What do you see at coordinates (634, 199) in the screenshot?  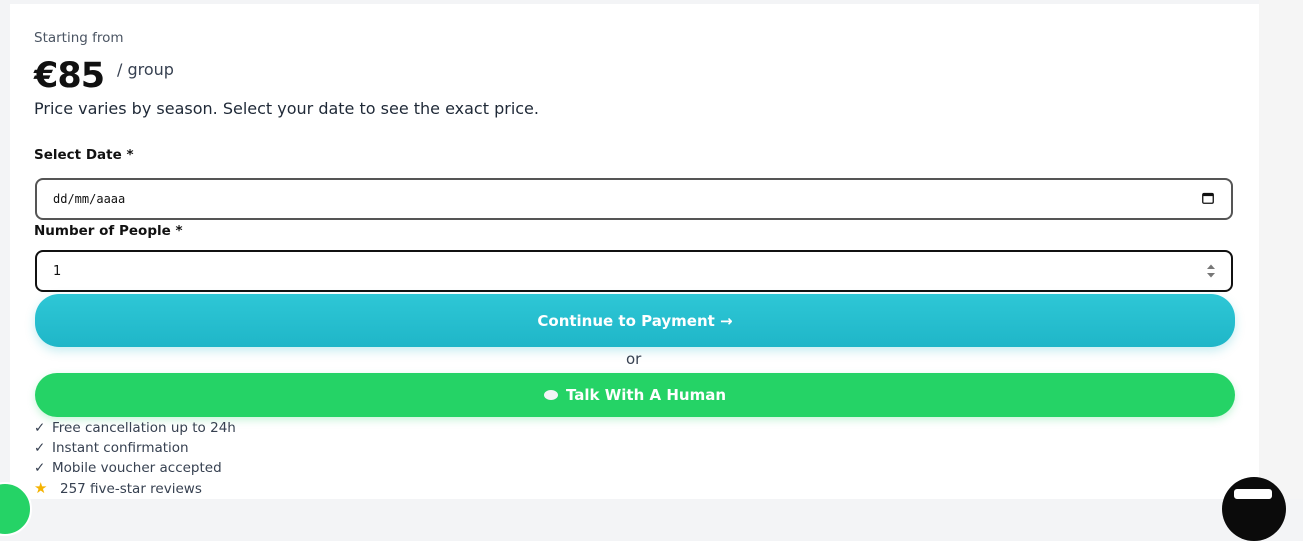 I see `date-input: dd/mm/aaaa` at bounding box center [634, 199].